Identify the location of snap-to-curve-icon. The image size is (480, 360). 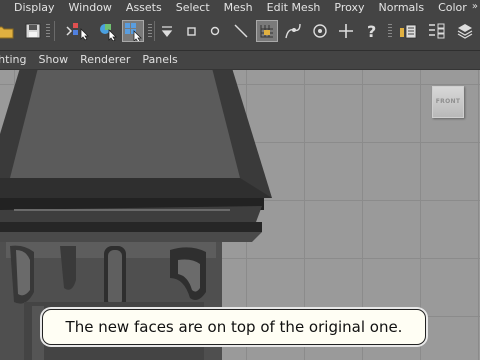
(293, 31).